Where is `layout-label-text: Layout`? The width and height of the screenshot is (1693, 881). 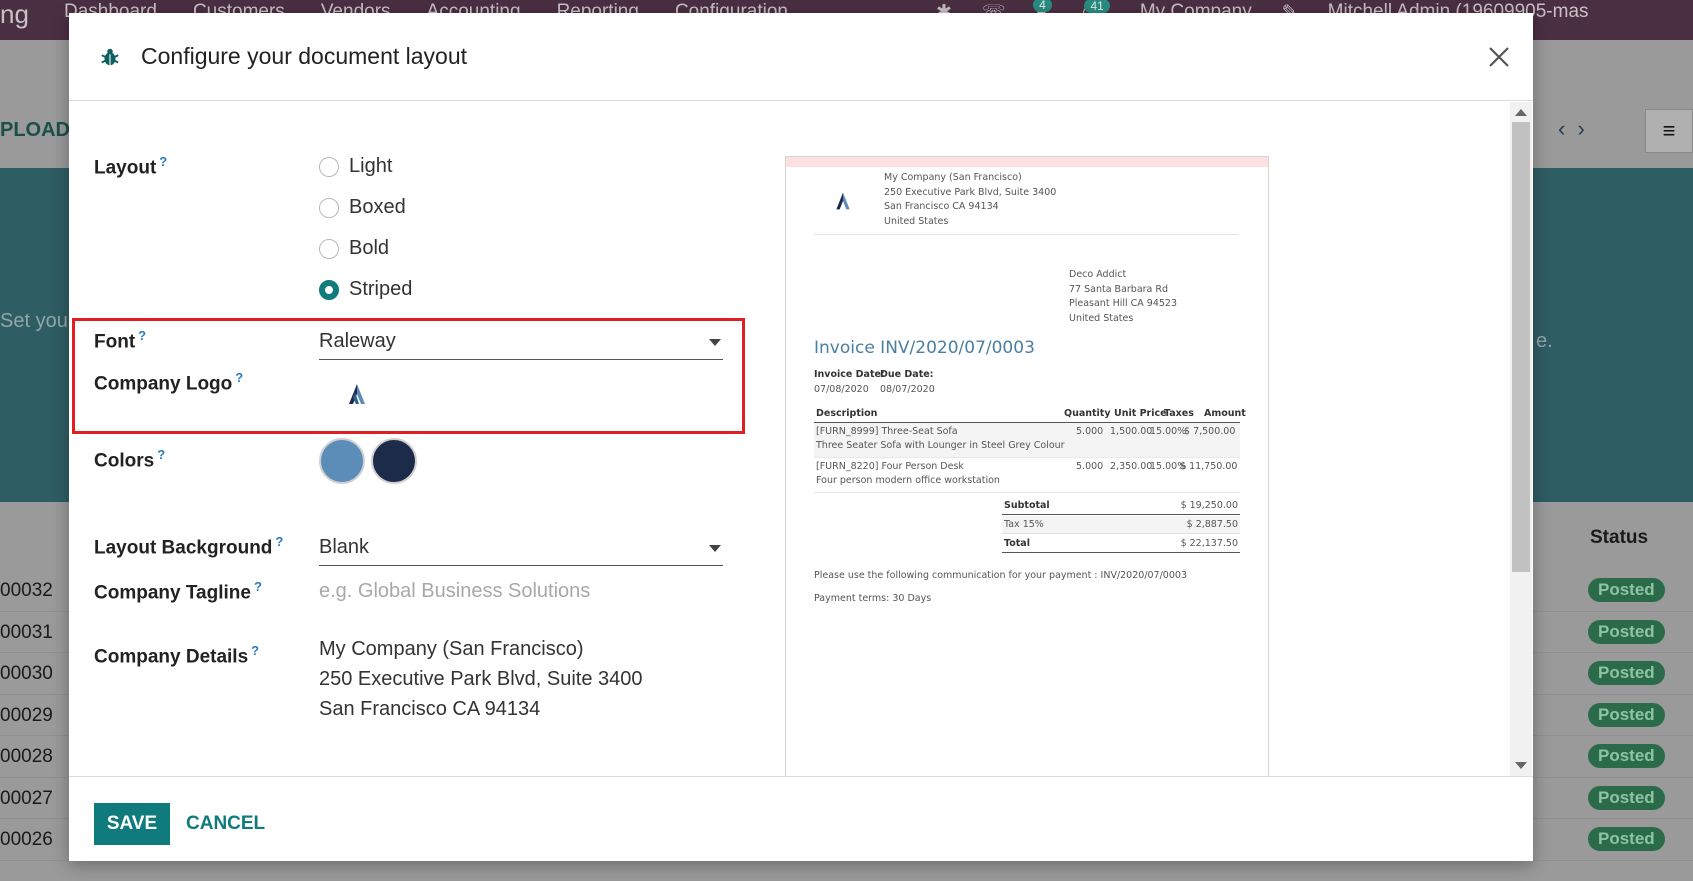
layout-label-text: Layout is located at coordinates (125, 168).